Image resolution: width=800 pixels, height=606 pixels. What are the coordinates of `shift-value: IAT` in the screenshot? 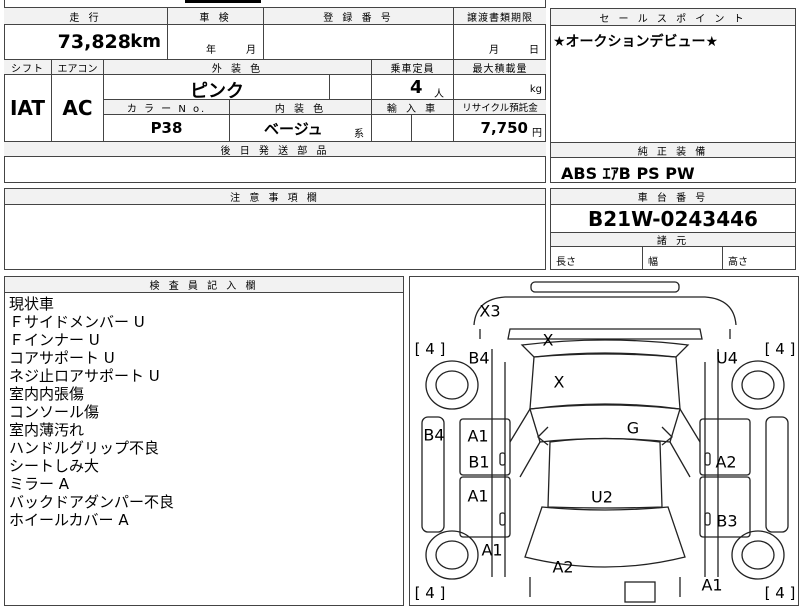 It's located at (28, 108).